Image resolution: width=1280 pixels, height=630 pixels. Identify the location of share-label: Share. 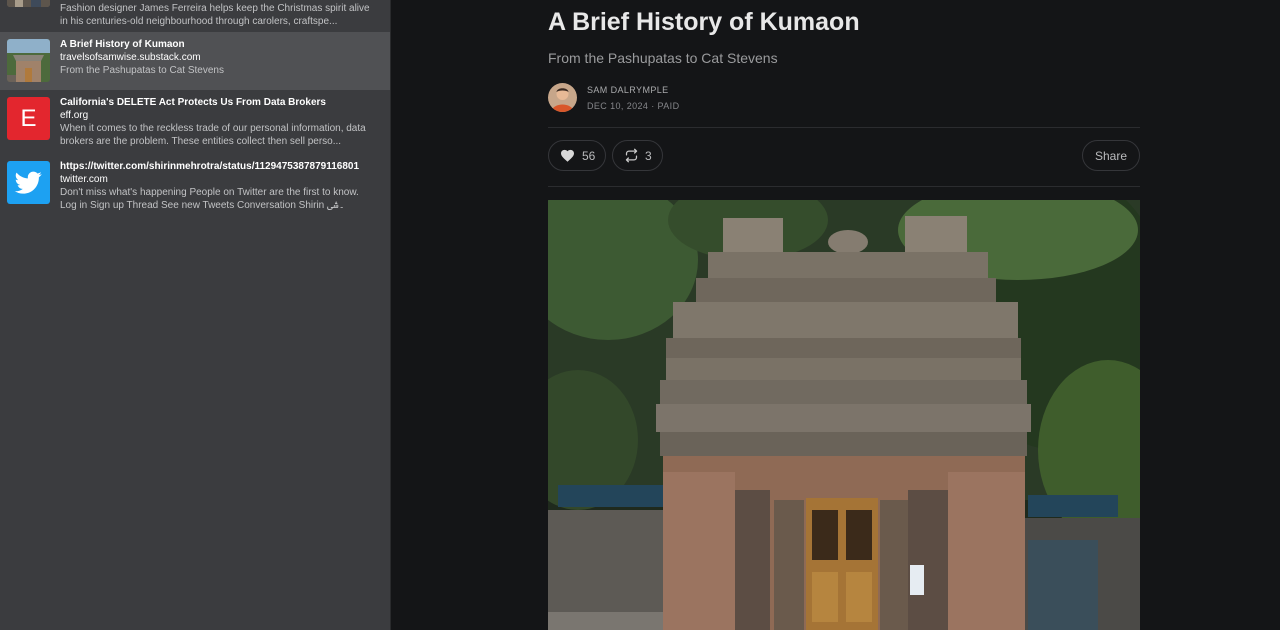
(1111, 155).